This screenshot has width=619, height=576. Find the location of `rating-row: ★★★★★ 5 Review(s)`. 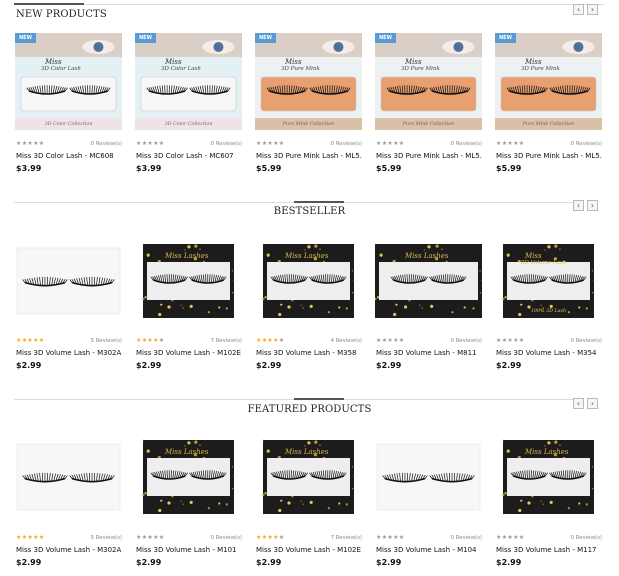

rating-row: ★★★★★ 5 Review(s) is located at coordinates (69, 538).